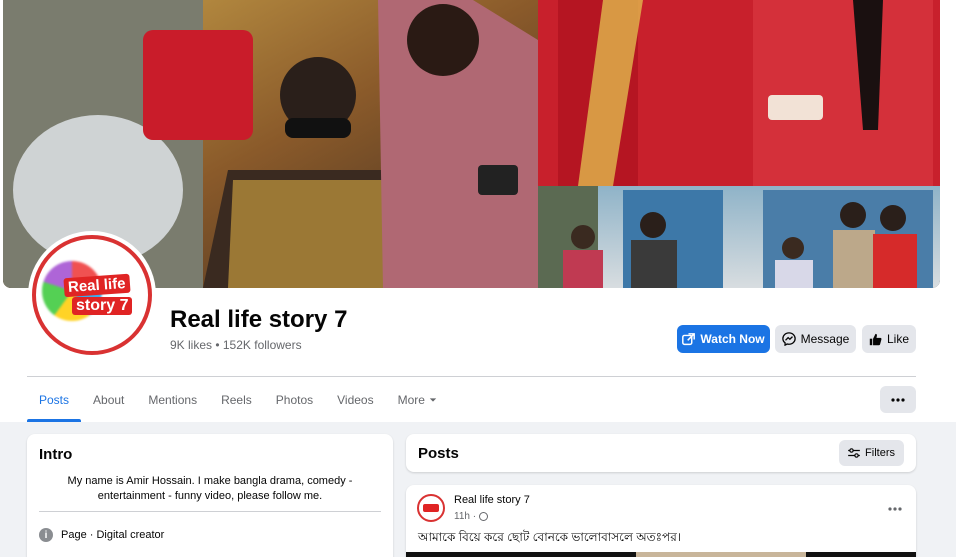  I want to click on watch-now-label: Watch Now, so click(732, 339).